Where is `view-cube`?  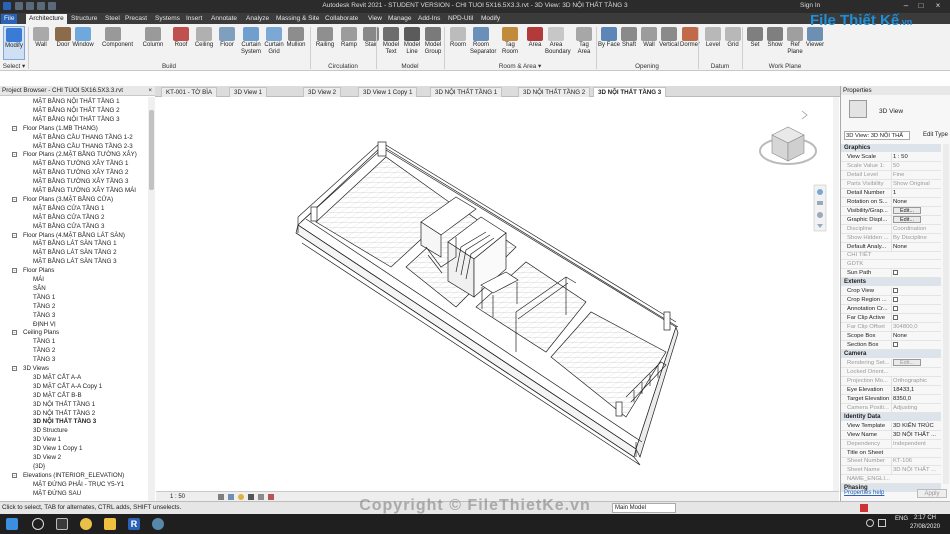 view-cube is located at coordinates (788, 137).